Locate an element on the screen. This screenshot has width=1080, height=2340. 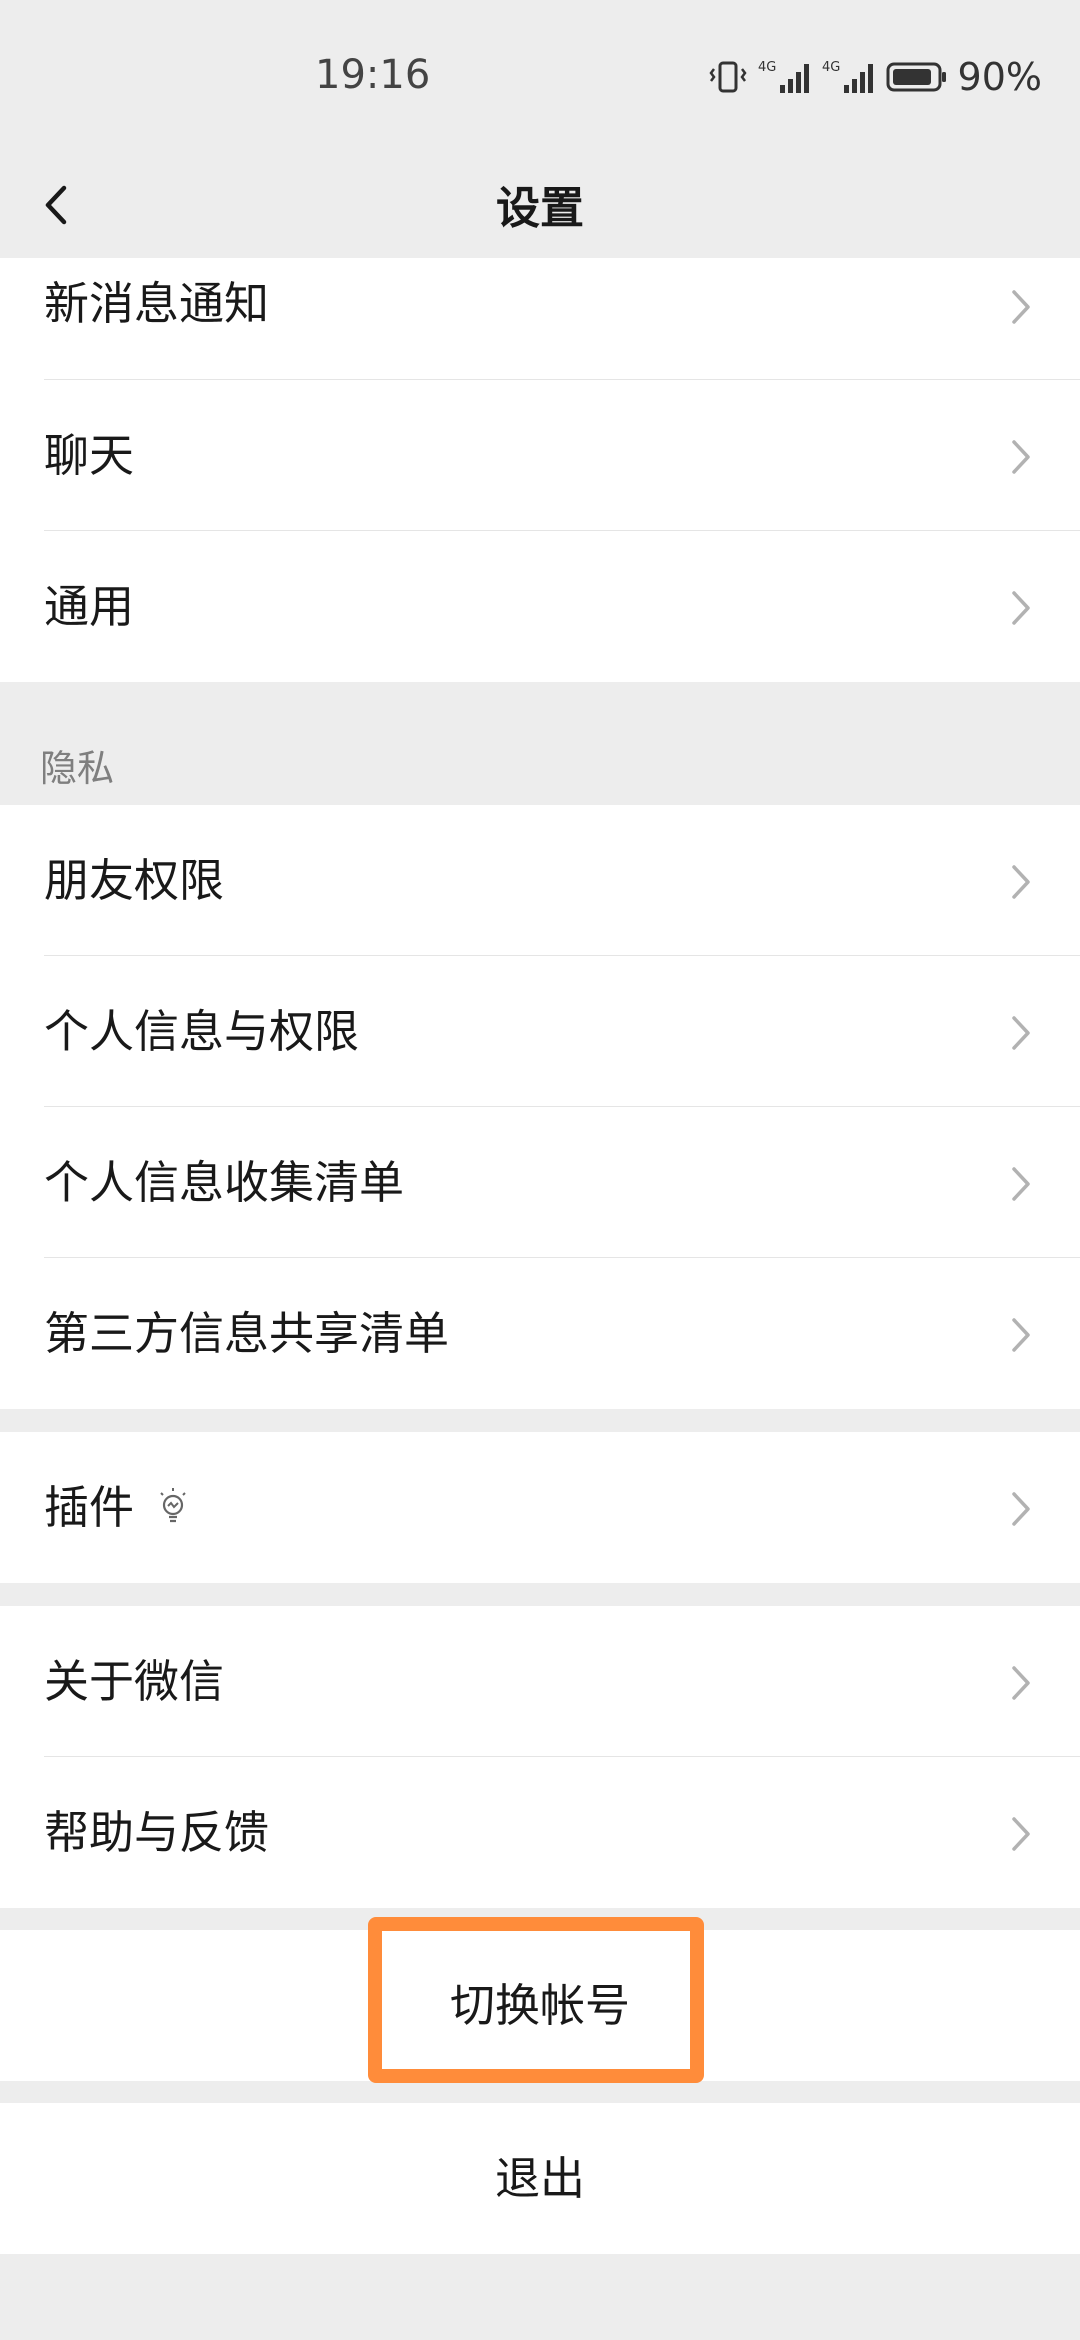
row-chat: 聊天 is located at coordinates (540, 455).